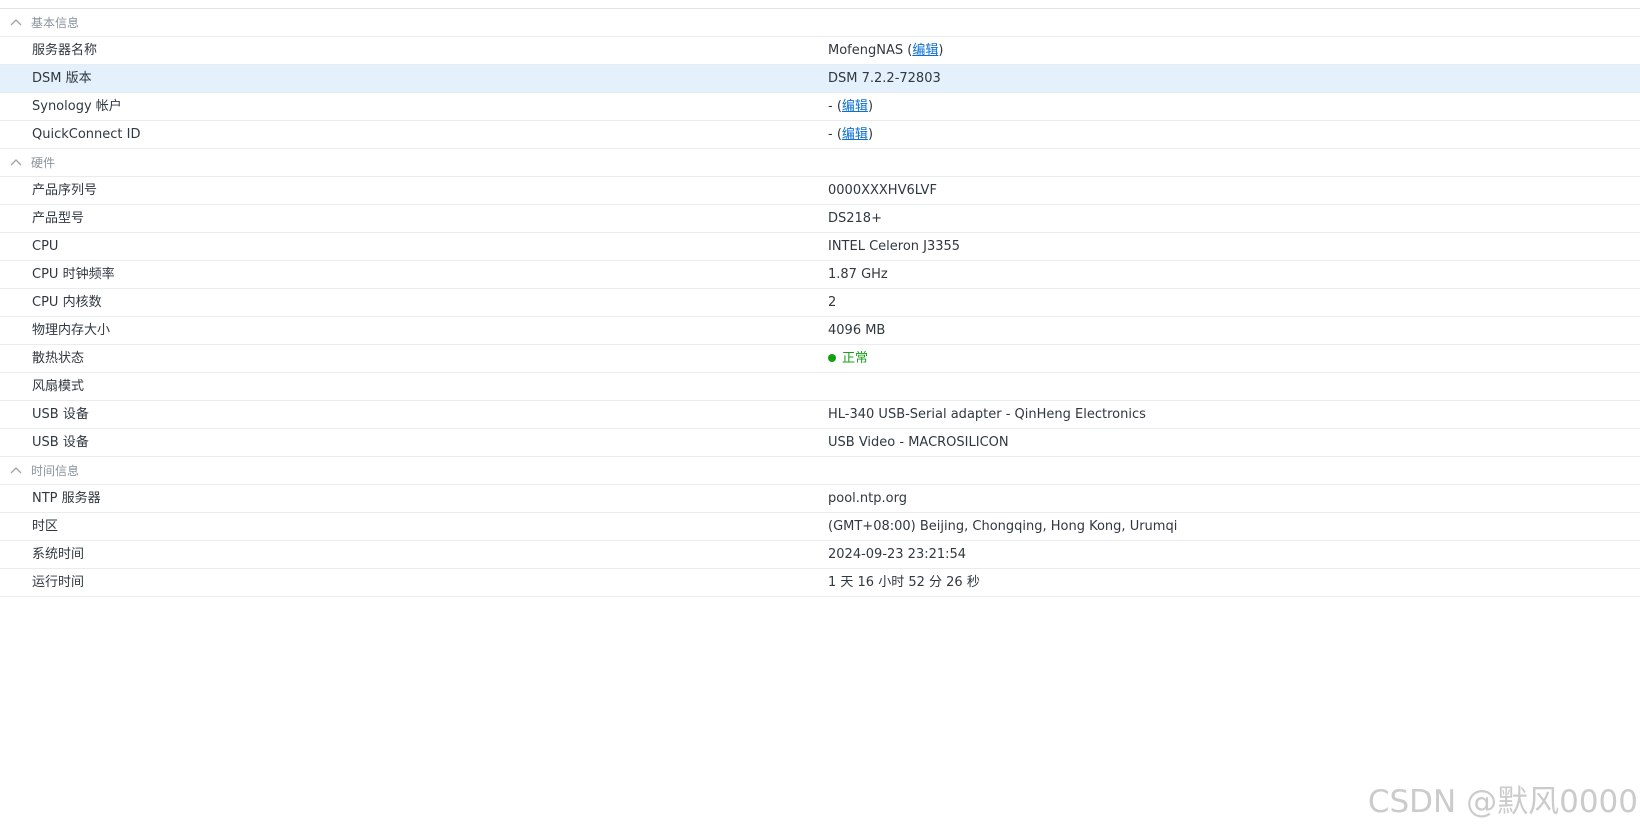  Describe the element at coordinates (58, 582) in the screenshot. I see `row-label: 运行时间` at that location.